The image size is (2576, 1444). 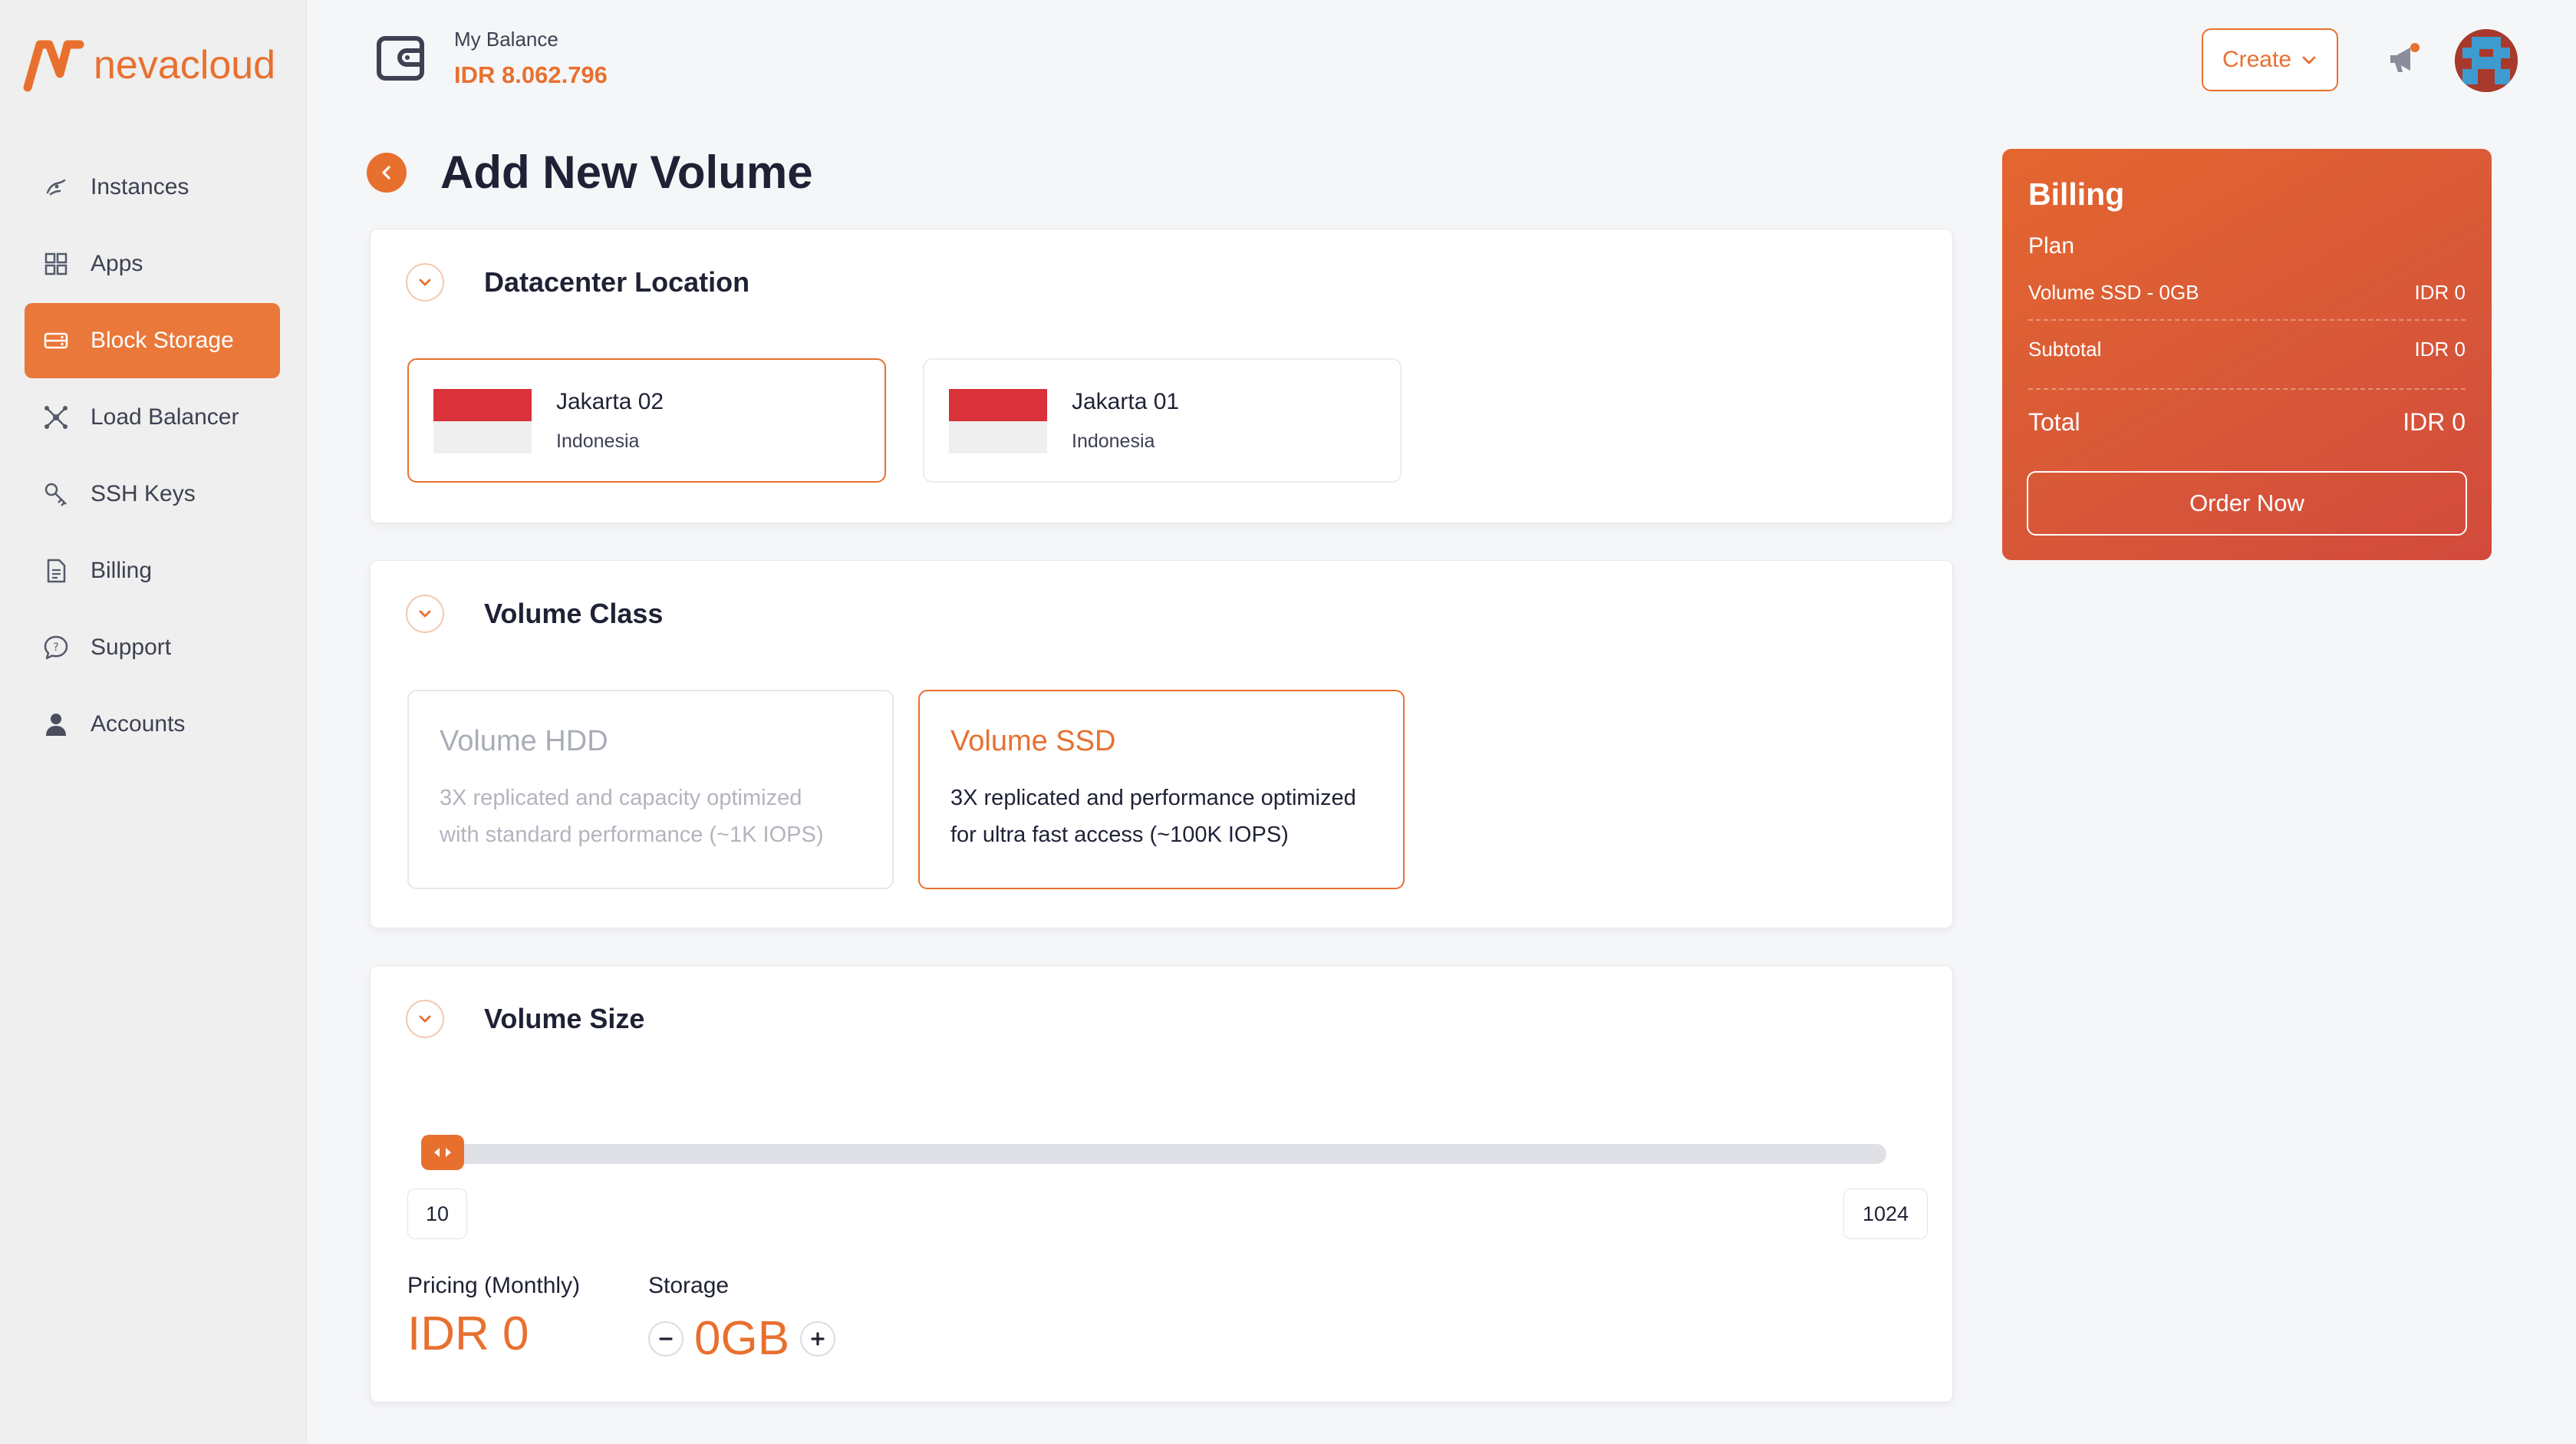 I want to click on pricing-label: Pricing (Monthly), so click(x=494, y=1286).